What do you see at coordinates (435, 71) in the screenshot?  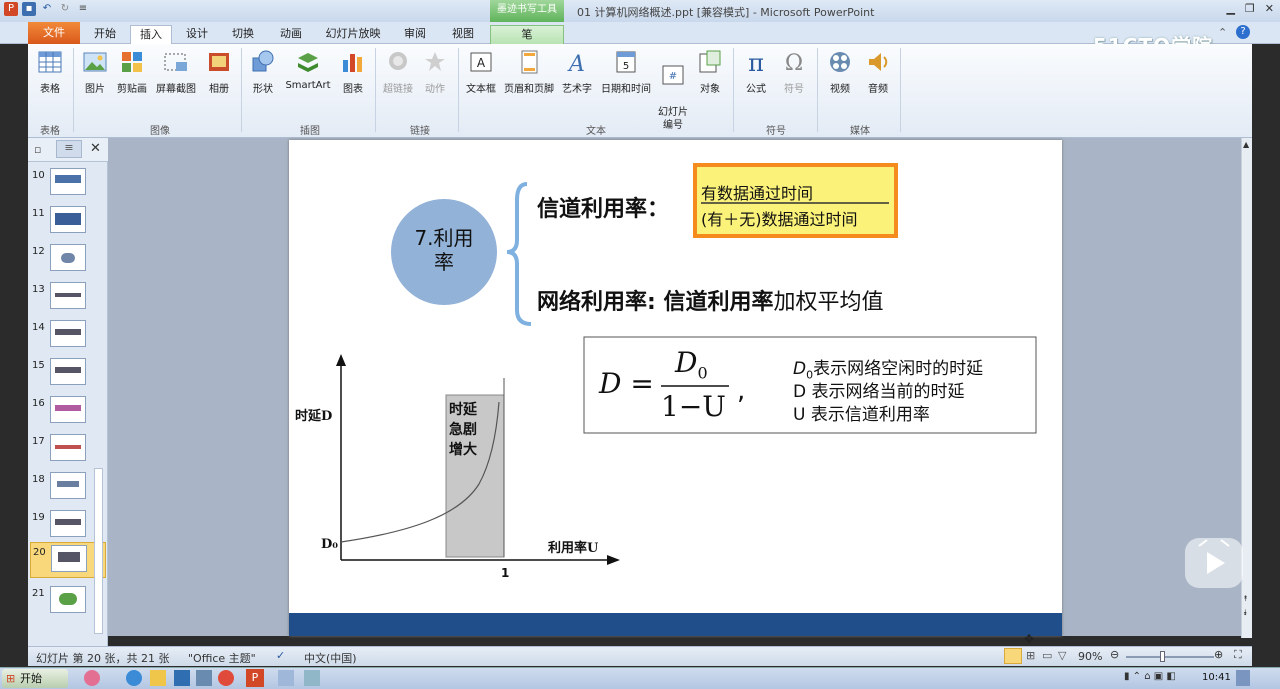 I see `action-button: 动作` at bounding box center [435, 71].